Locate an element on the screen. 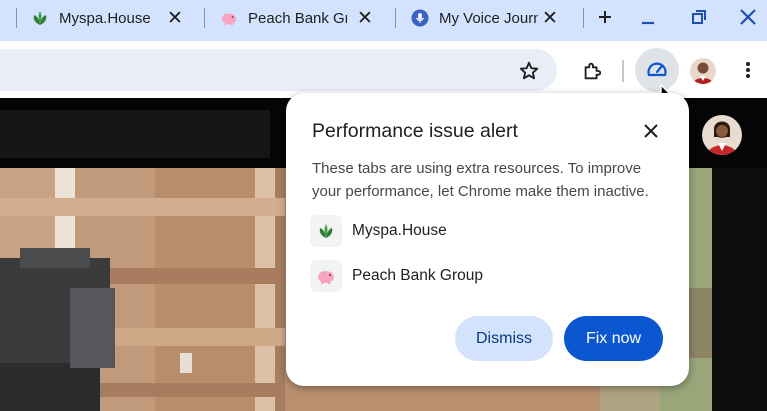  tab-myspa: Myspa.House ✕ is located at coordinates (111, 18).